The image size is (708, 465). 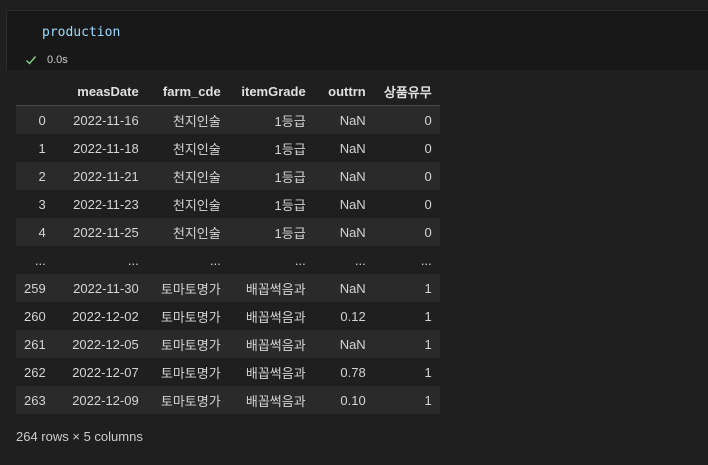 I want to click on column-header-product-flag: 상품유무, so click(x=406, y=91).